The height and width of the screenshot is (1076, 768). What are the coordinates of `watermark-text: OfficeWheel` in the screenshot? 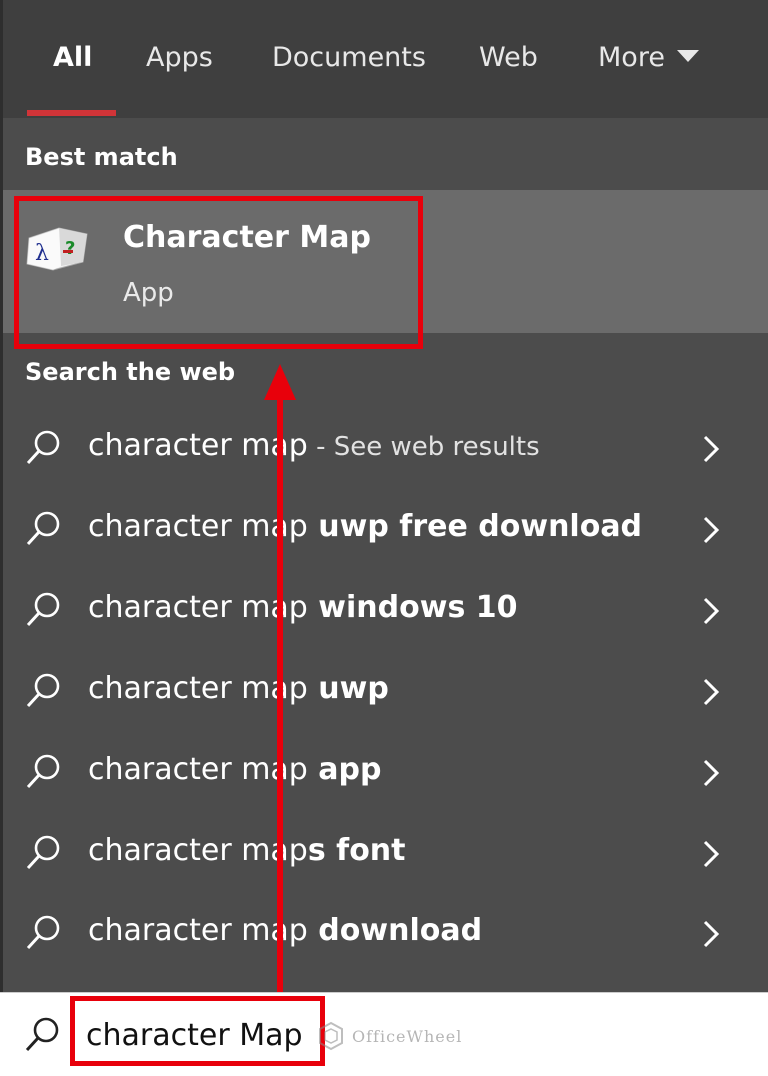 It's located at (407, 1036).